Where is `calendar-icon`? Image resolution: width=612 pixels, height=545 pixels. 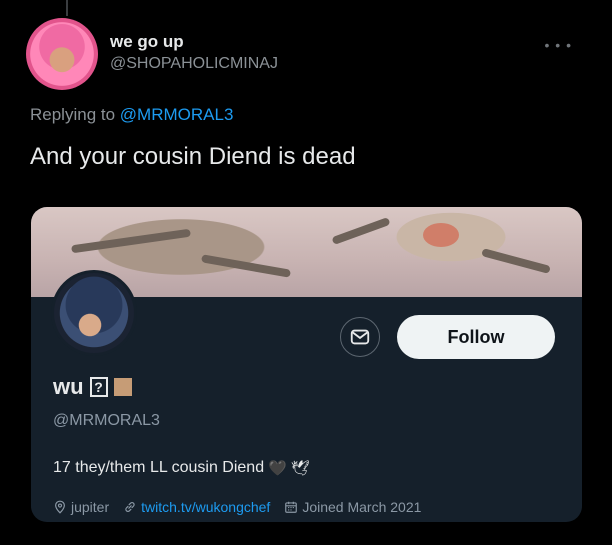
calendar-icon is located at coordinates (291, 507).